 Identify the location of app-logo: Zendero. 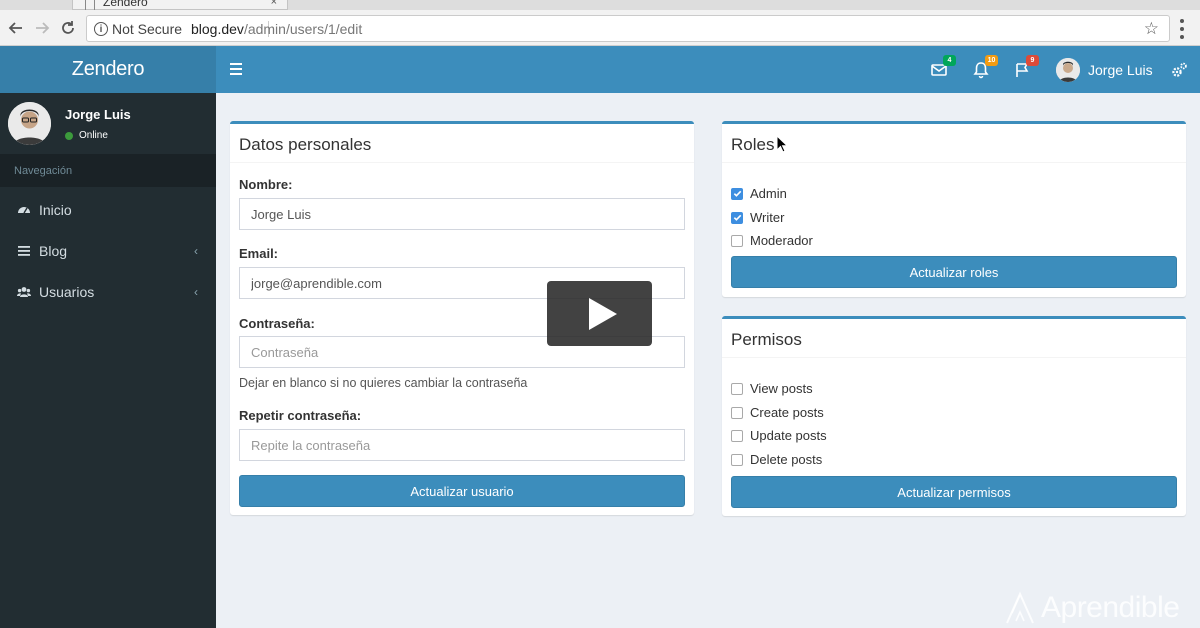
(108, 69).